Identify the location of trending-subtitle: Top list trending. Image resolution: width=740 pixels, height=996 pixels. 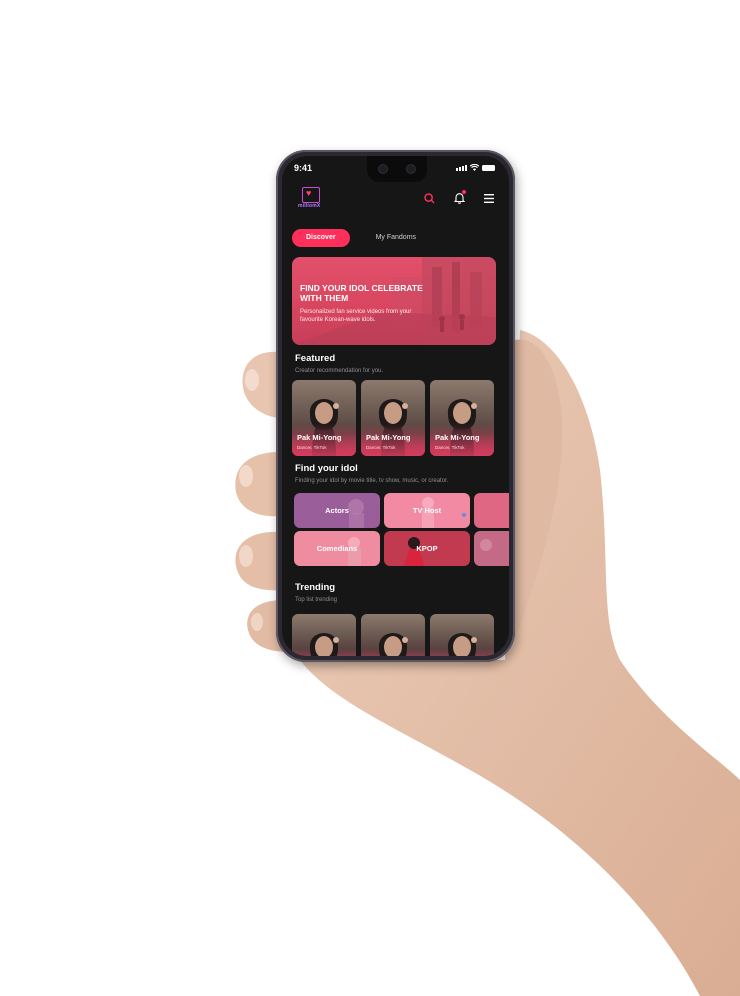
(316, 600).